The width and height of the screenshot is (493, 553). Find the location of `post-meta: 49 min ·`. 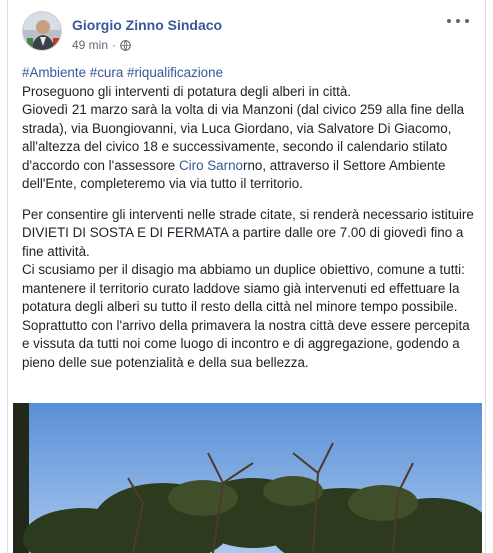

post-meta: 49 min · is located at coordinates (101, 45).